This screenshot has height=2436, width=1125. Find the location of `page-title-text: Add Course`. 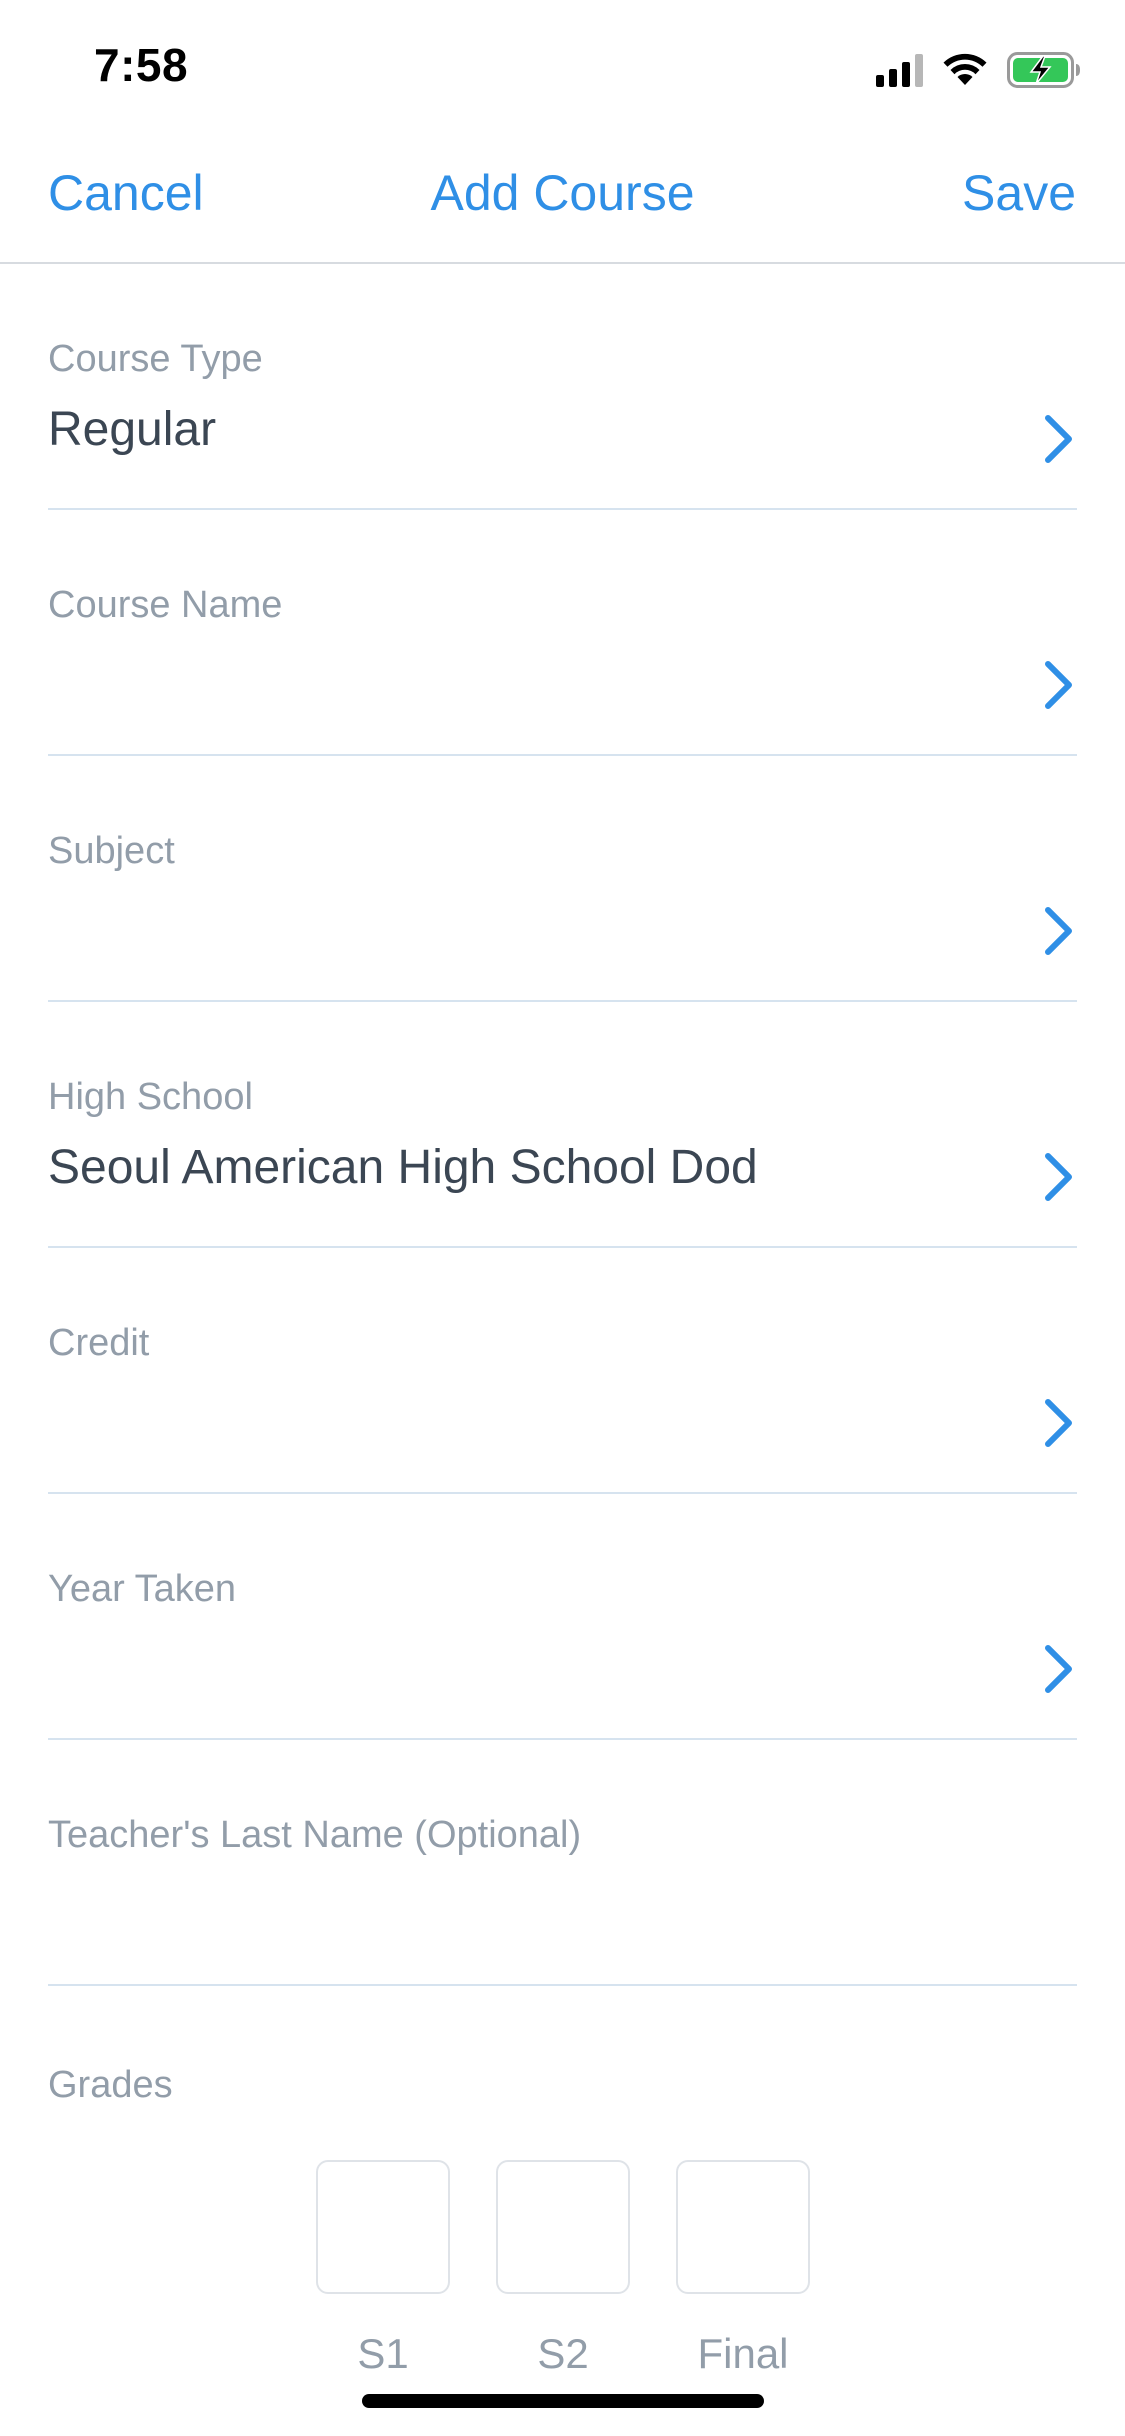

page-title-text: Add Course is located at coordinates (562, 193).